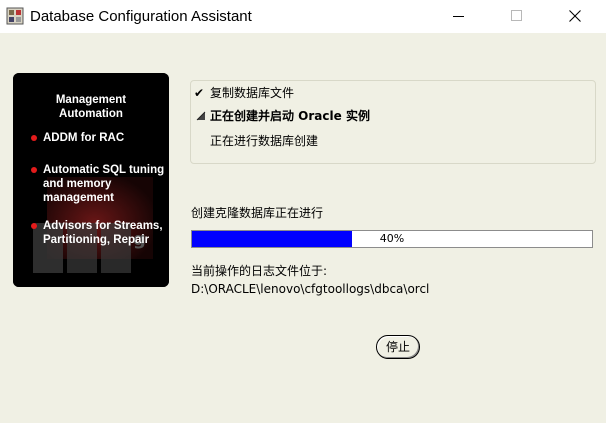 This screenshot has width=606, height=423. What do you see at coordinates (252, 93) in the screenshot?
I see `step-copy-files: 复制数据库文件` at bounding box center [252, 93].